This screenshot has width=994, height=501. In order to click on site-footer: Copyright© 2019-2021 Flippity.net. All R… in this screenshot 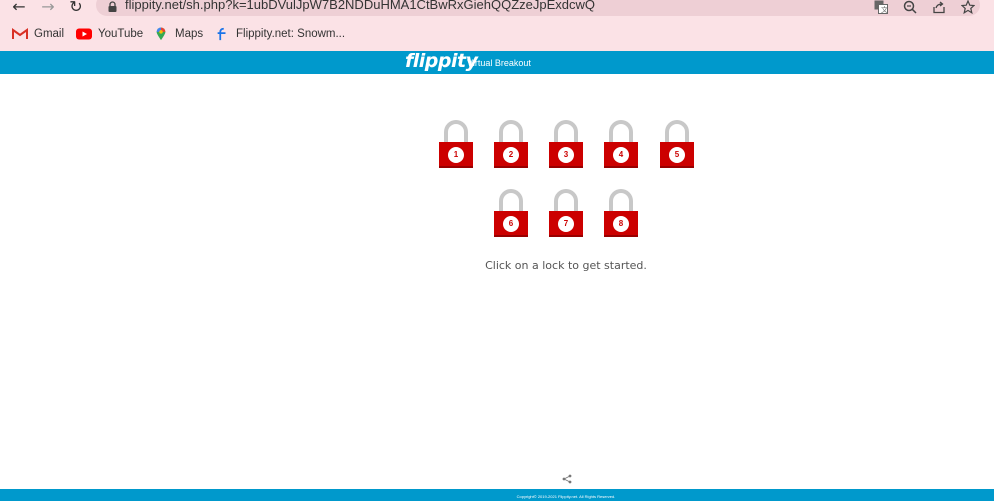, I will do `click(497, 495)`.